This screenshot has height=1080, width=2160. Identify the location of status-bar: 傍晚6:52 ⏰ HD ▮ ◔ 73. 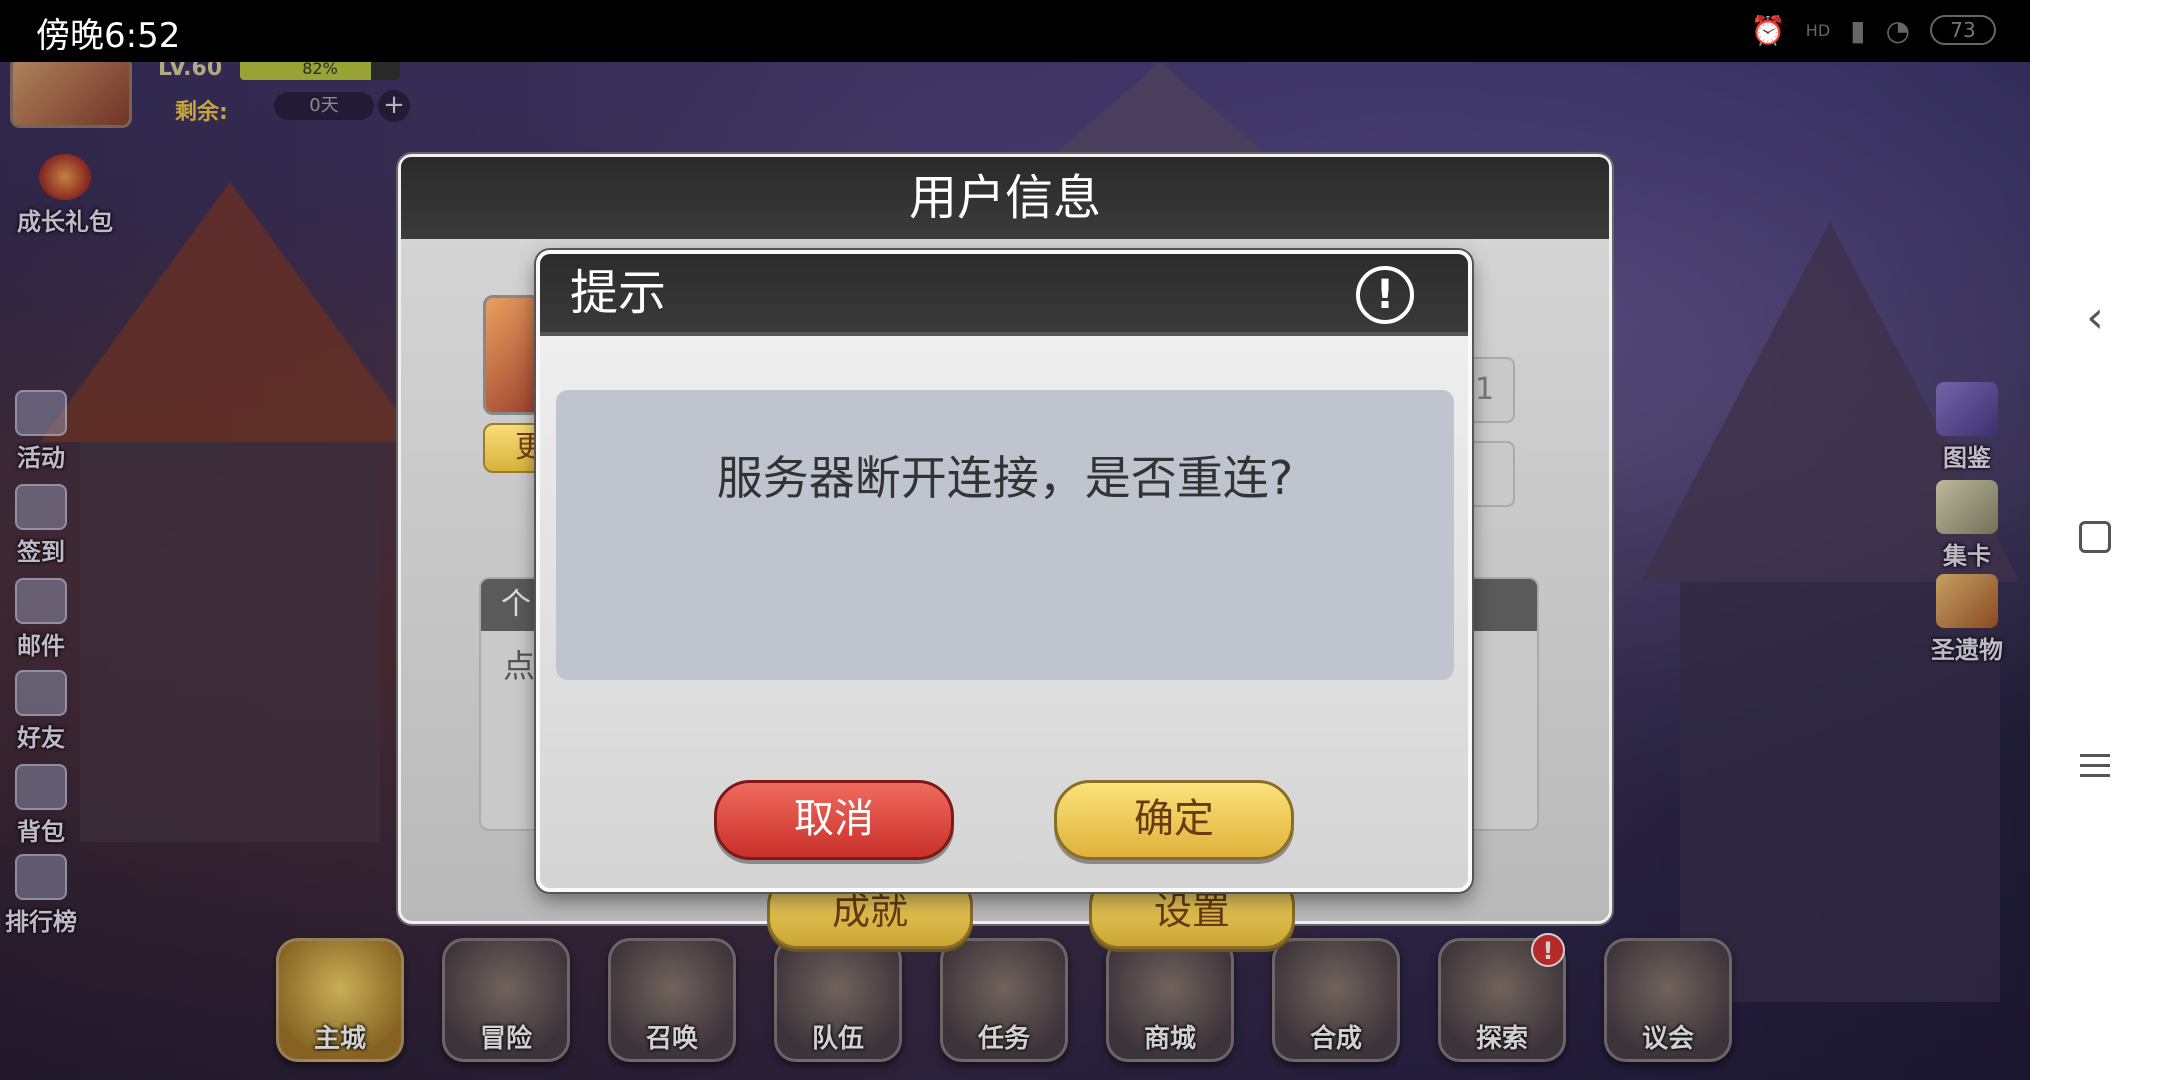
(1015, 31).